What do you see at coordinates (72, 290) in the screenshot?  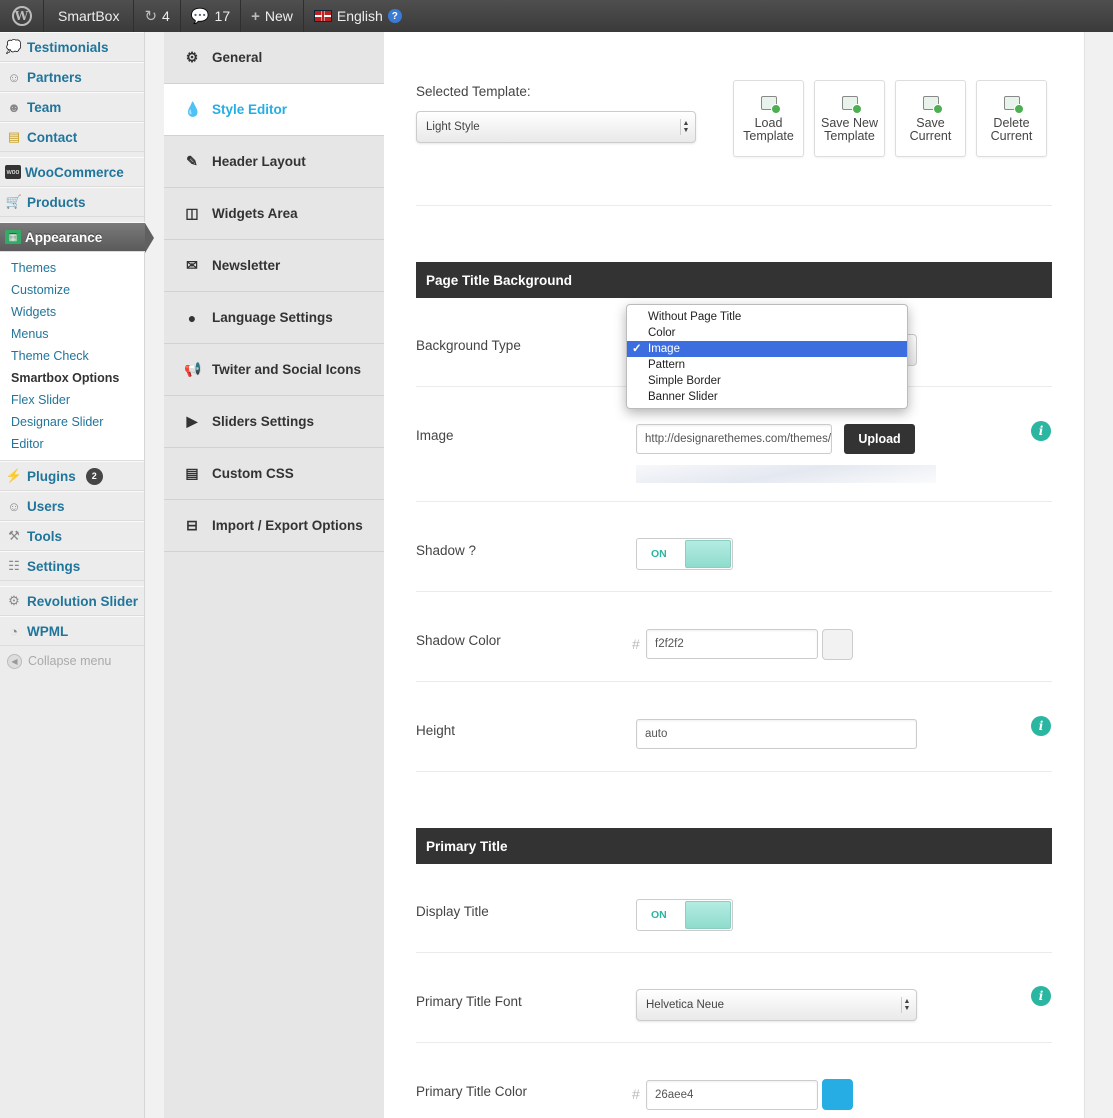 I see `submenu-customize: Customize` at bounding box center [72, 290].